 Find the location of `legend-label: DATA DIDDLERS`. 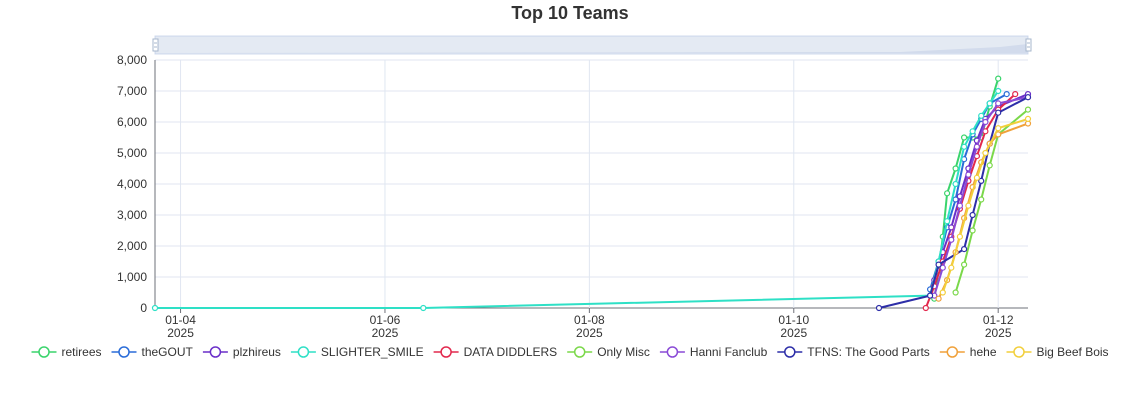

legend-label: DATA DIDDLERS is located at coordinates (511, 352).